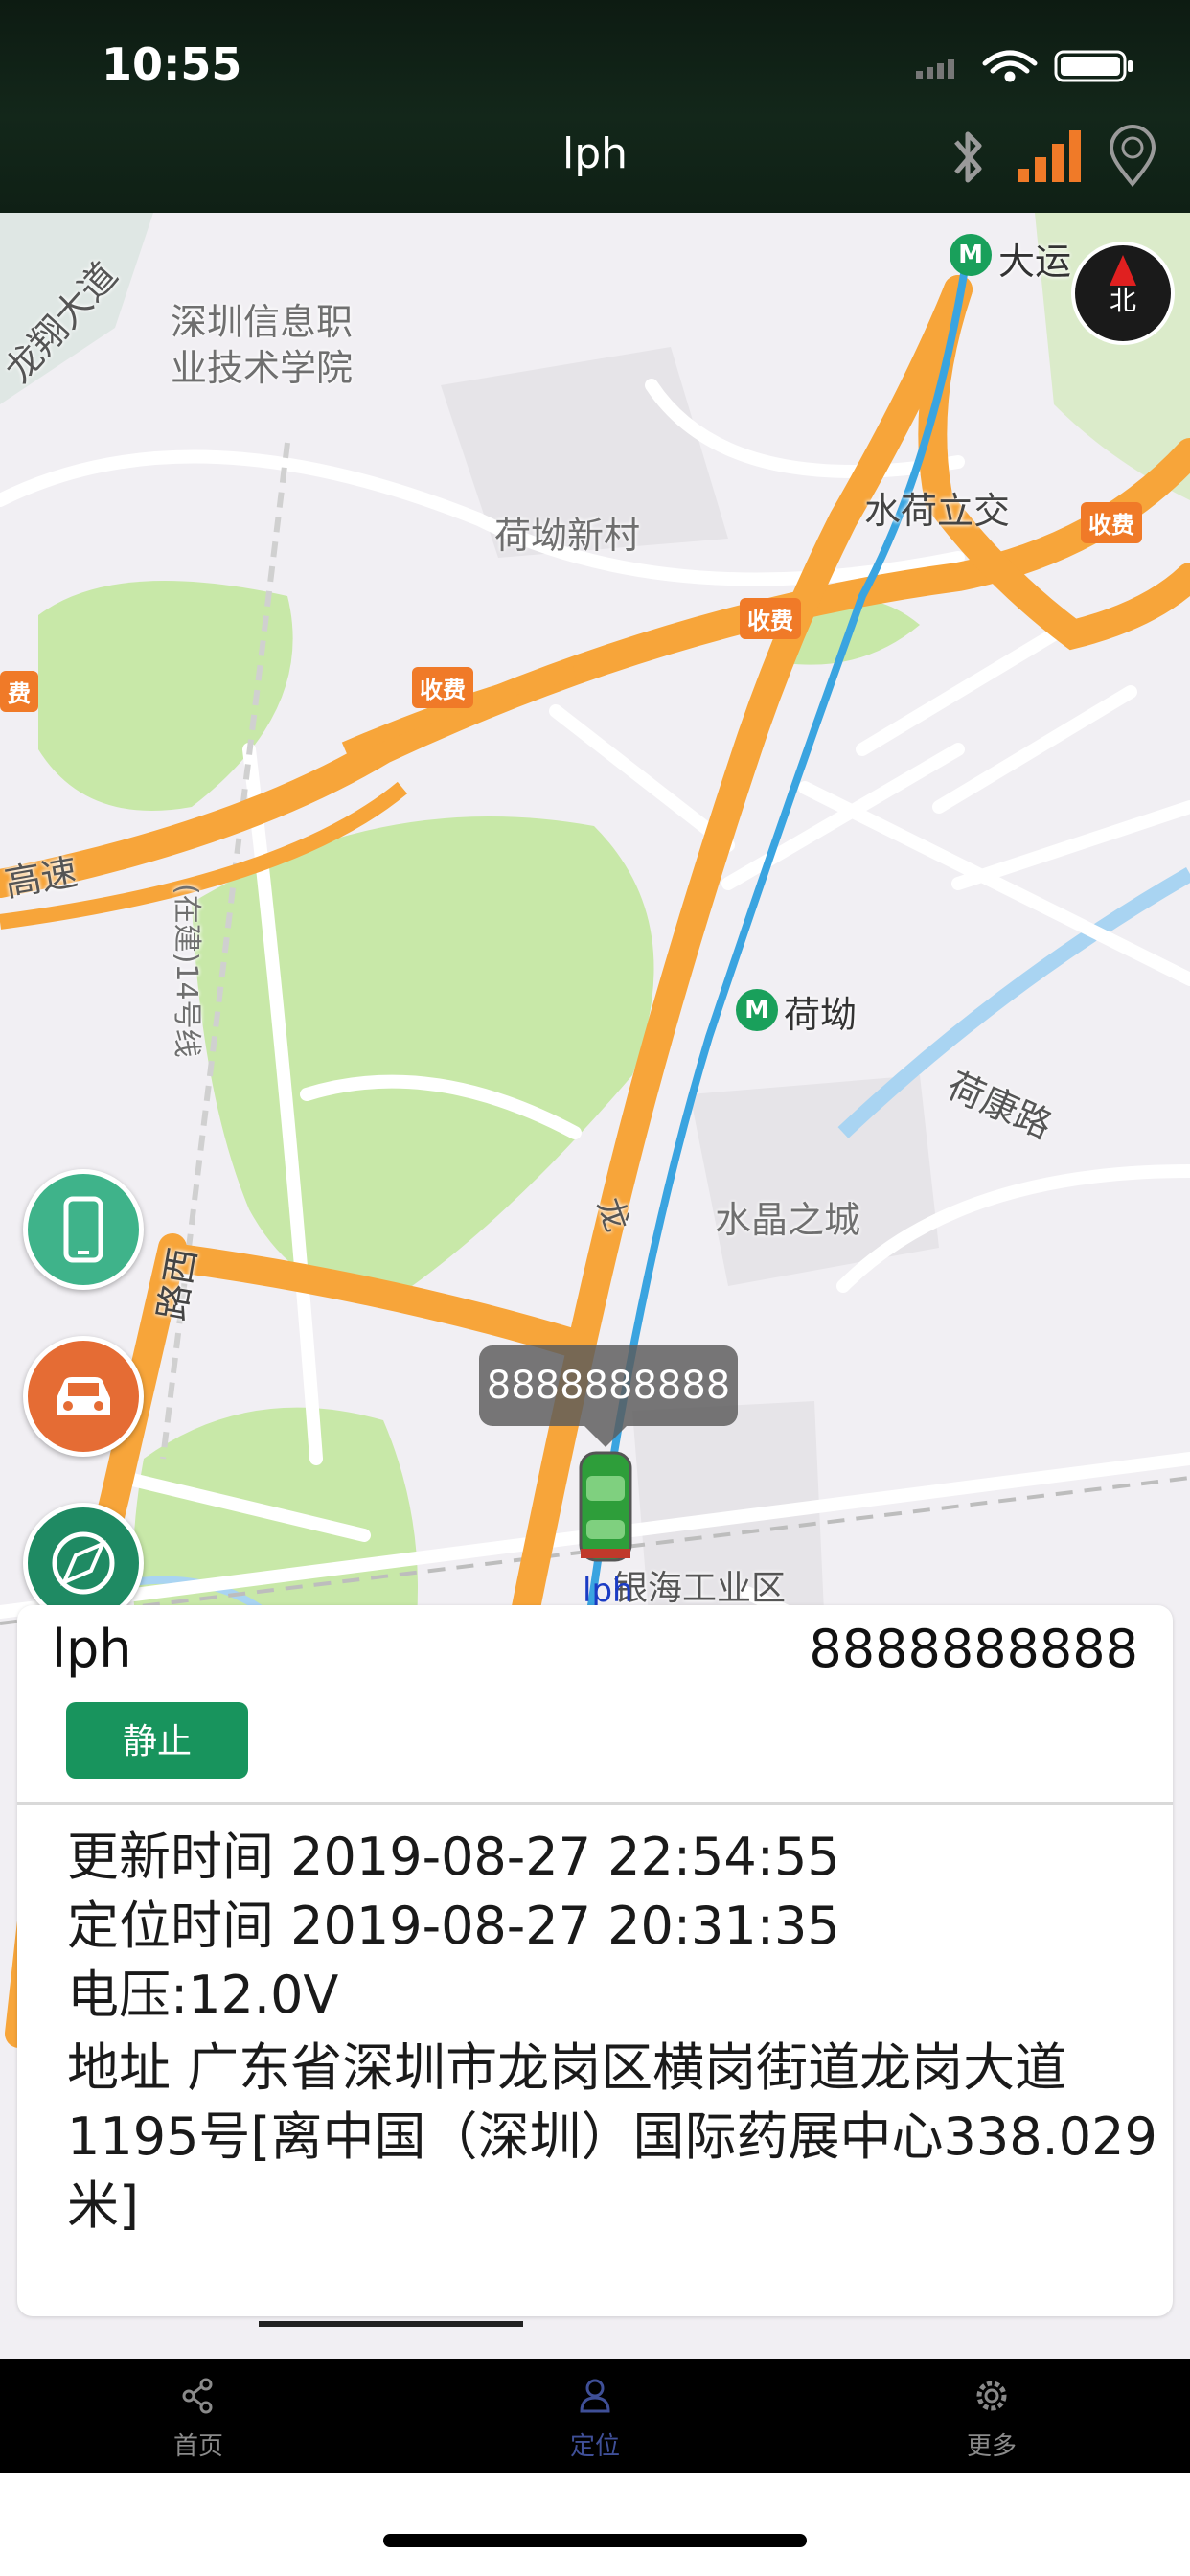 Image resolution: width=1190 pixels, height=2576 pixels. I want to click on vehicle-label: lph, so click(608, 1591).